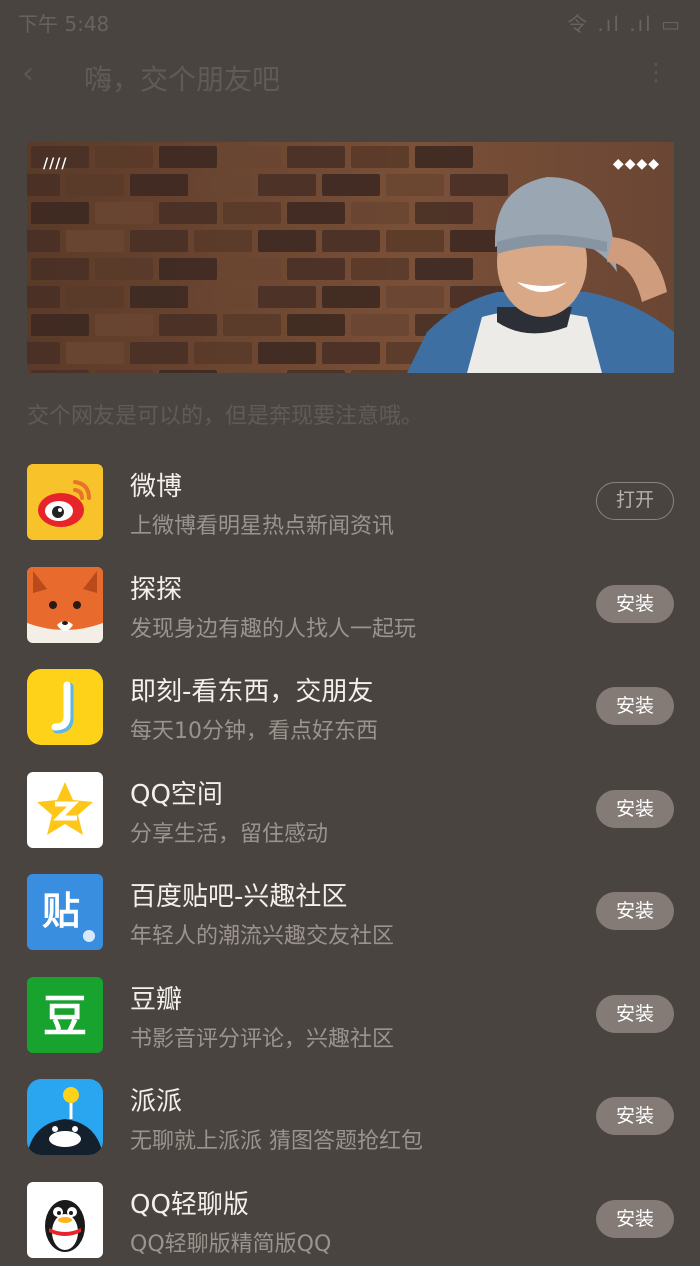  What do you see at coordinates (350, 20) in the screenshot?
I see `status-bar: 下午 5:48 令 .ıl .ıl ▭` at bounding box center [350, 20].